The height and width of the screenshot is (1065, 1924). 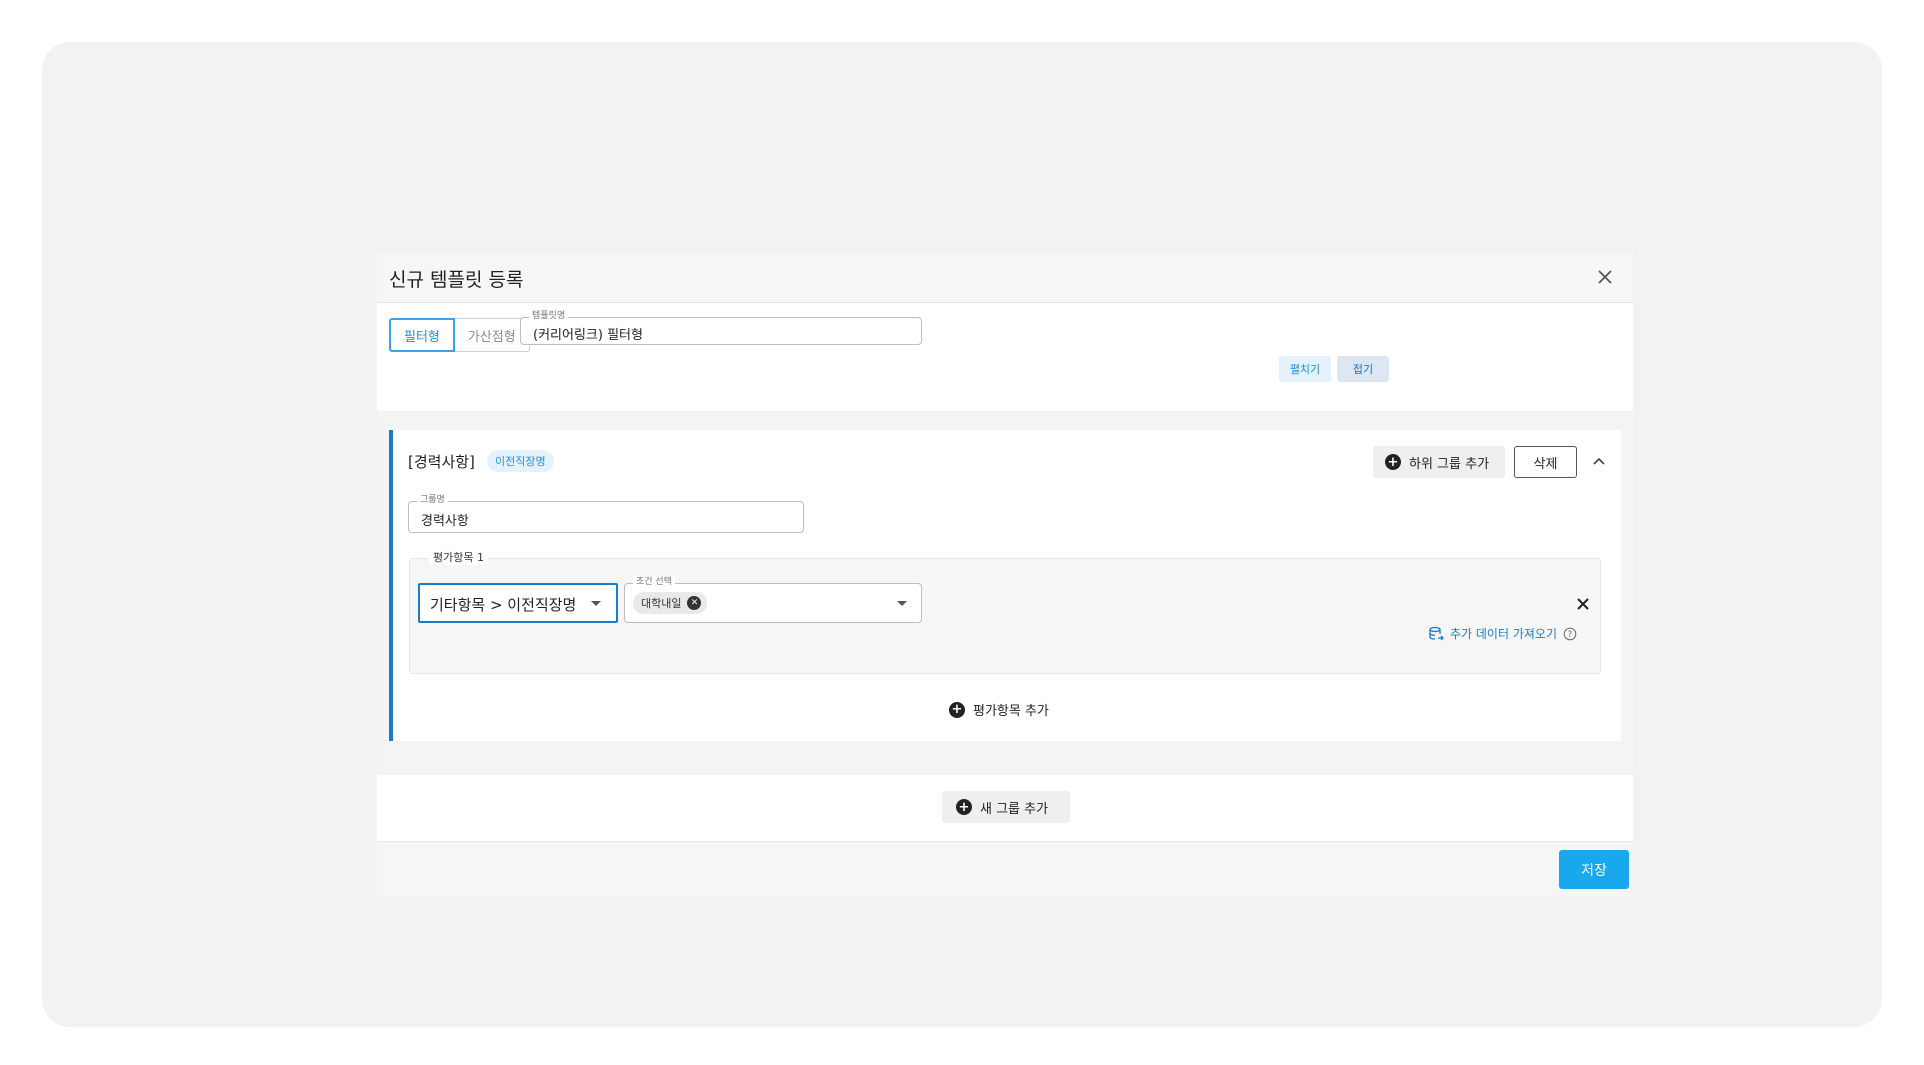 What do you see at coordinates (1011, 711) in the screenshot?
I see `add-eval-item-label: 평가항목 추가` at bounding box center [1011, 711].